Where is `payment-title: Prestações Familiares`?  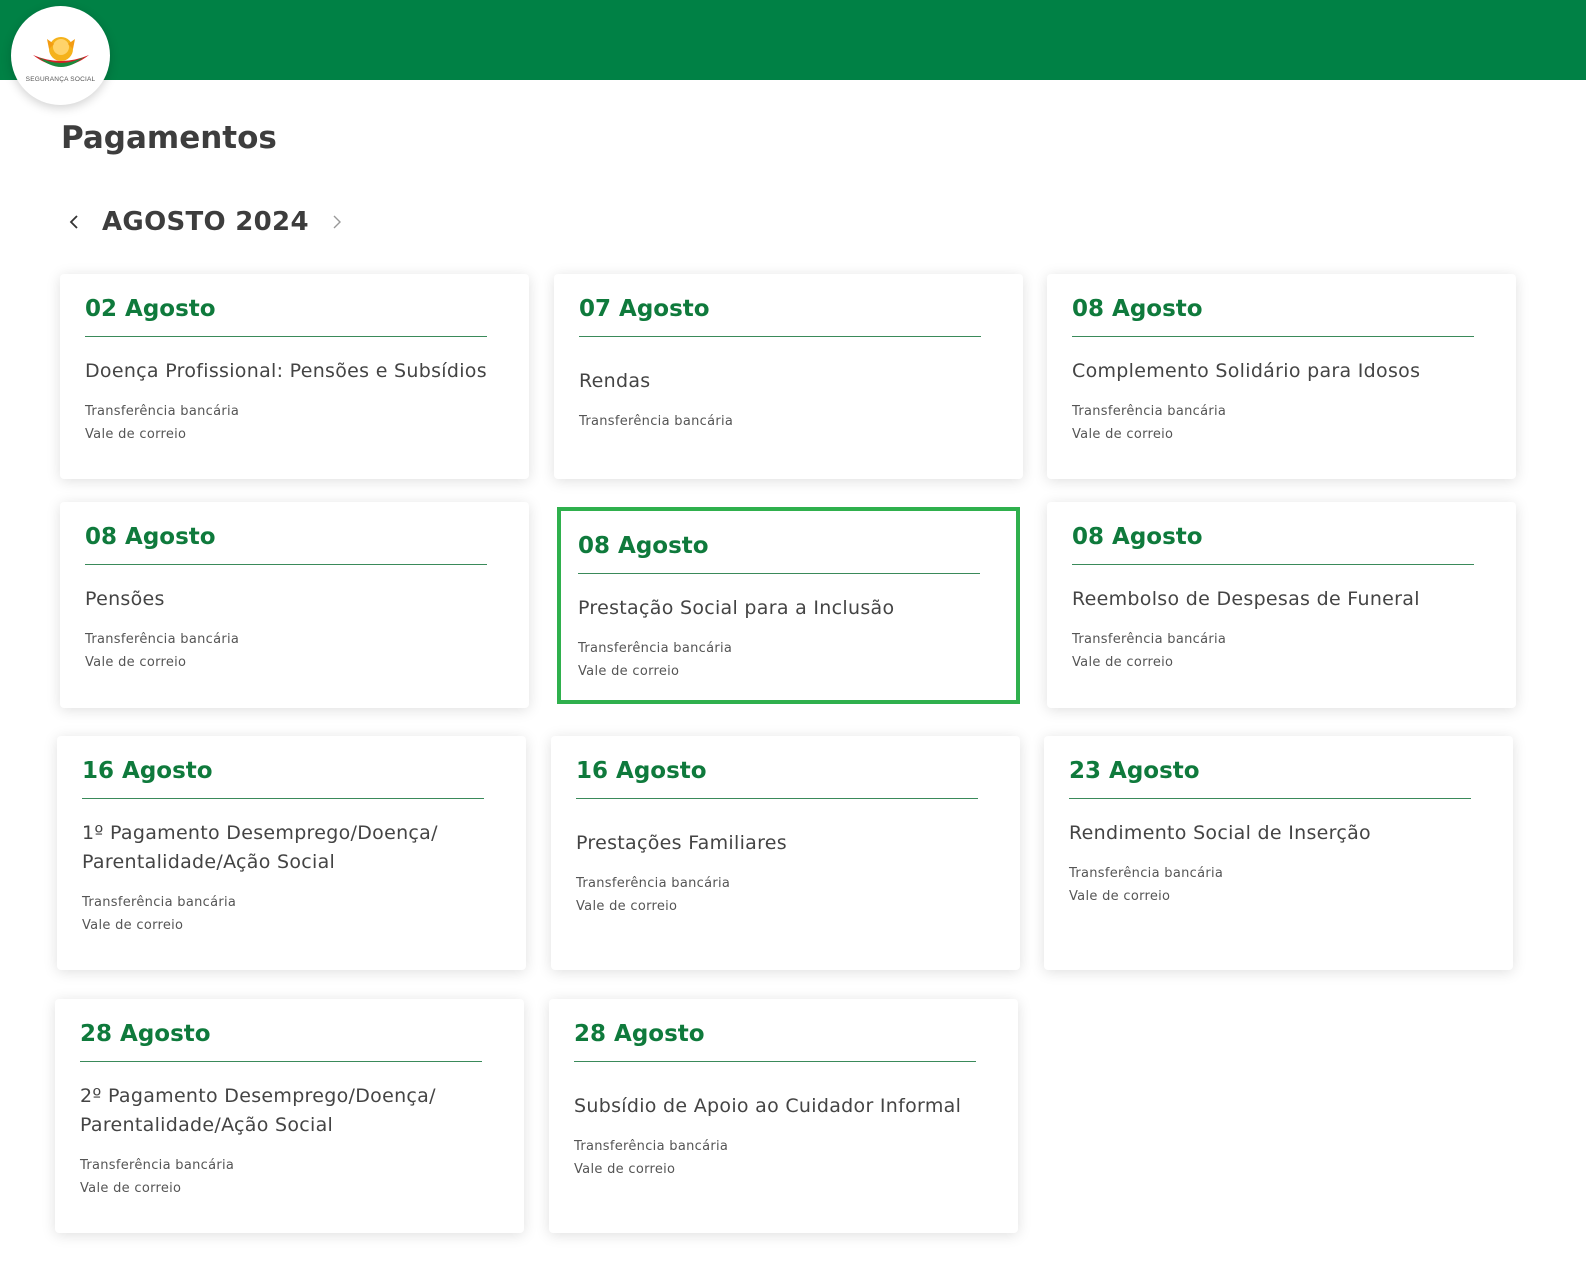
payment-title: Prestações Familiares is located at coordinates (681, 843).